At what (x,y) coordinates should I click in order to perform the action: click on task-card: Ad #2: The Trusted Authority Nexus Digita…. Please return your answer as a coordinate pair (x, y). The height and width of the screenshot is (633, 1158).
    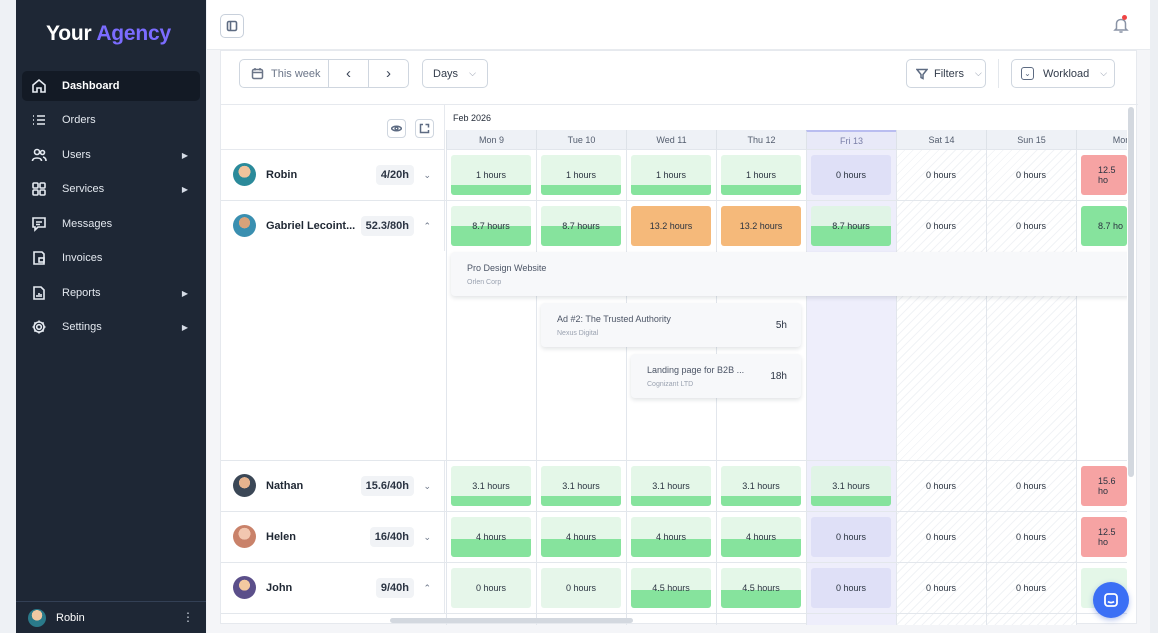
    Looking at the image, I should click on (671, 325).